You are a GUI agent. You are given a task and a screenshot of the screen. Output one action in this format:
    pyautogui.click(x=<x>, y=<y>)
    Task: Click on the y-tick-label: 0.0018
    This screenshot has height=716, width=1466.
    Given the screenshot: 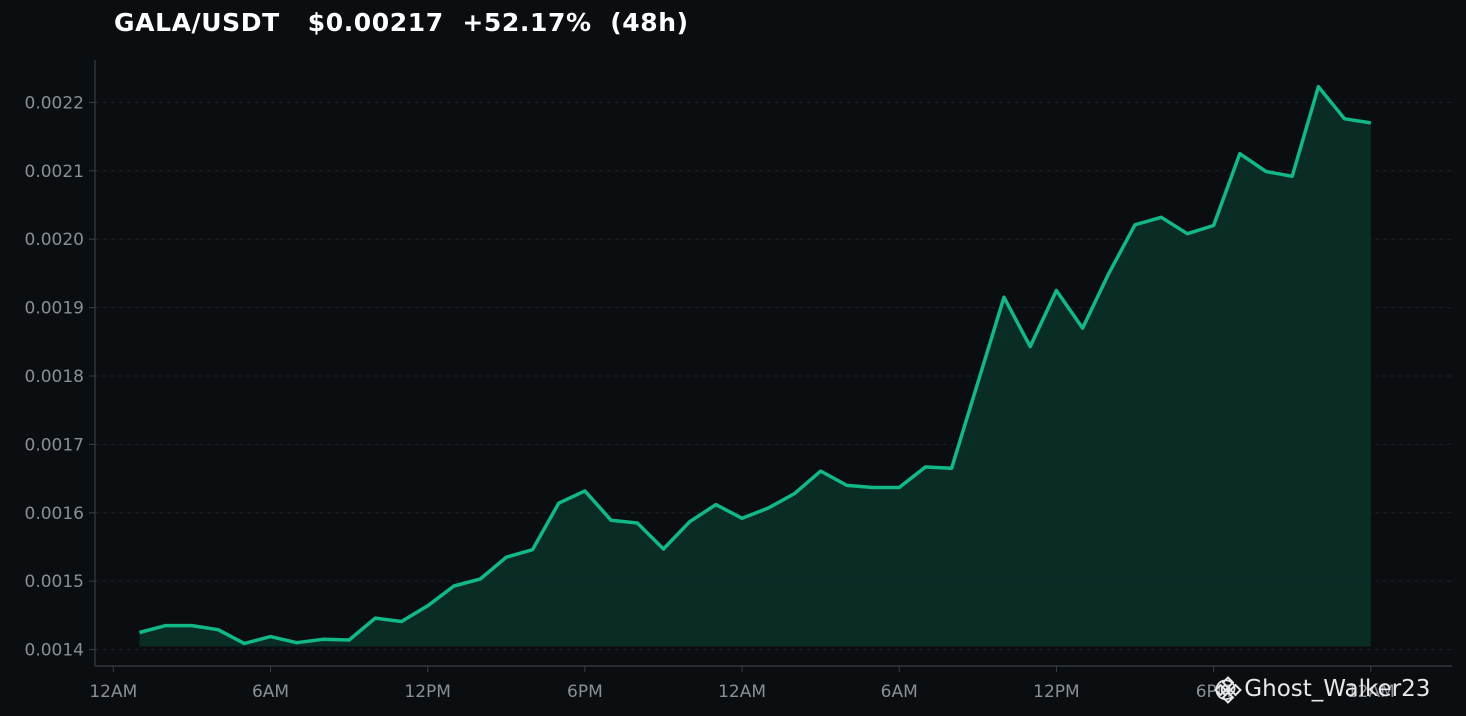 What is the action you would take?
    pyautogui.click(x=54, y=377)
    